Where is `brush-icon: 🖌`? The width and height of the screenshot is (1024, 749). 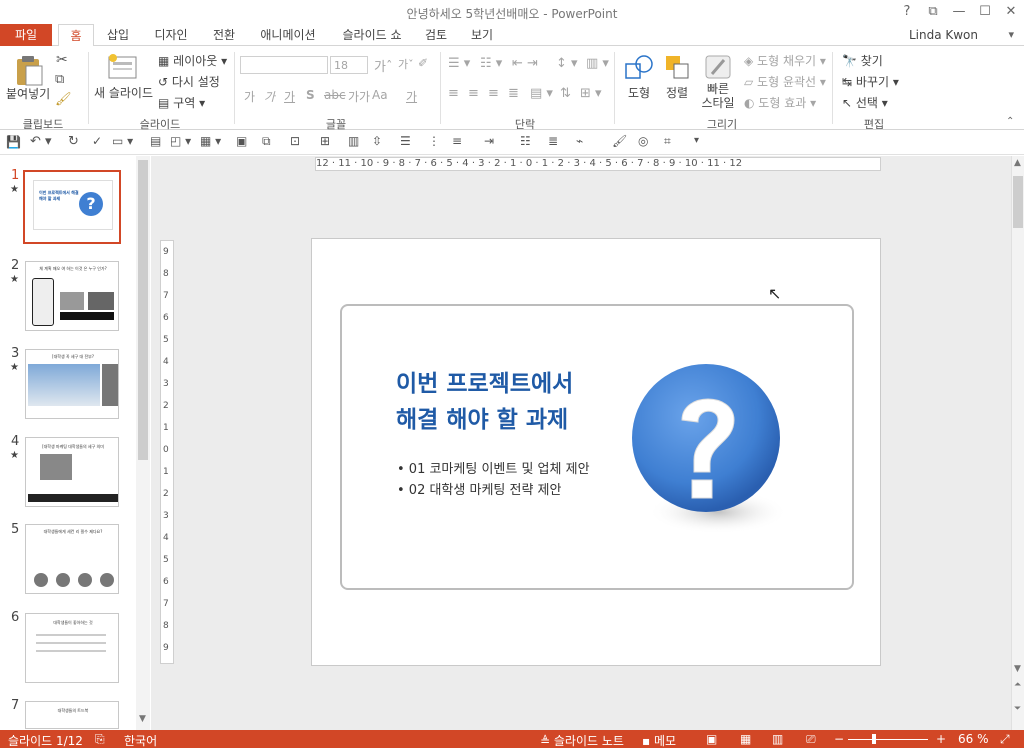
brush-icon: 🖌 is located at coordinates (619, 141).